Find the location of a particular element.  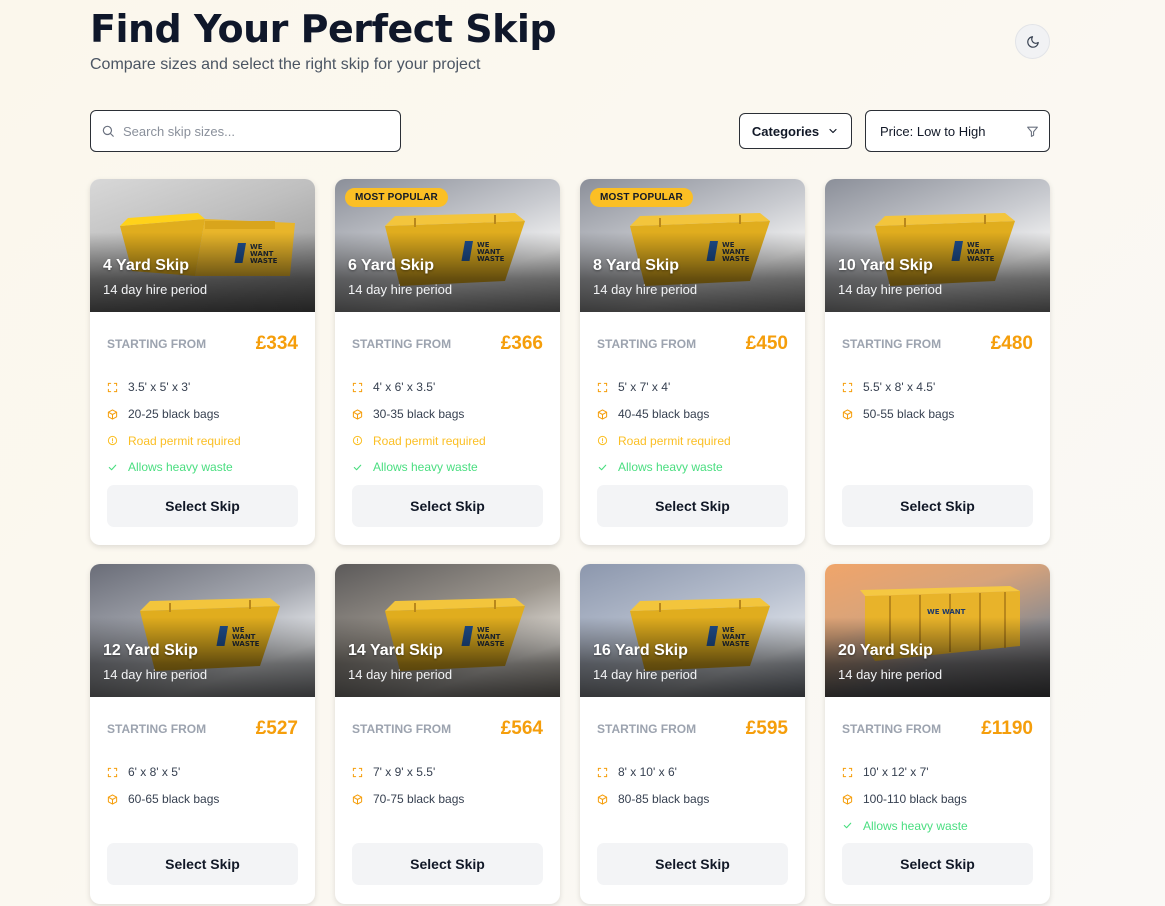

search-input is located at coordinates (248, 131).